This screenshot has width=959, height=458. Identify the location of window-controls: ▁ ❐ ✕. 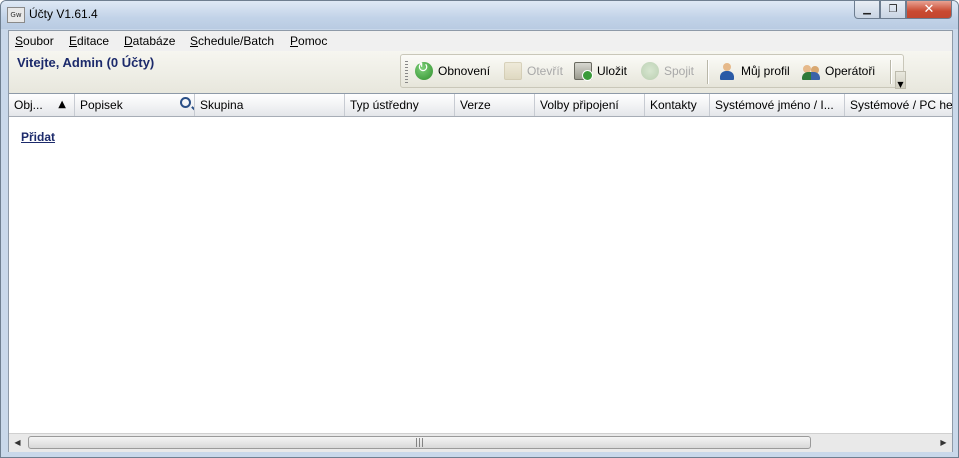
(903, 10).